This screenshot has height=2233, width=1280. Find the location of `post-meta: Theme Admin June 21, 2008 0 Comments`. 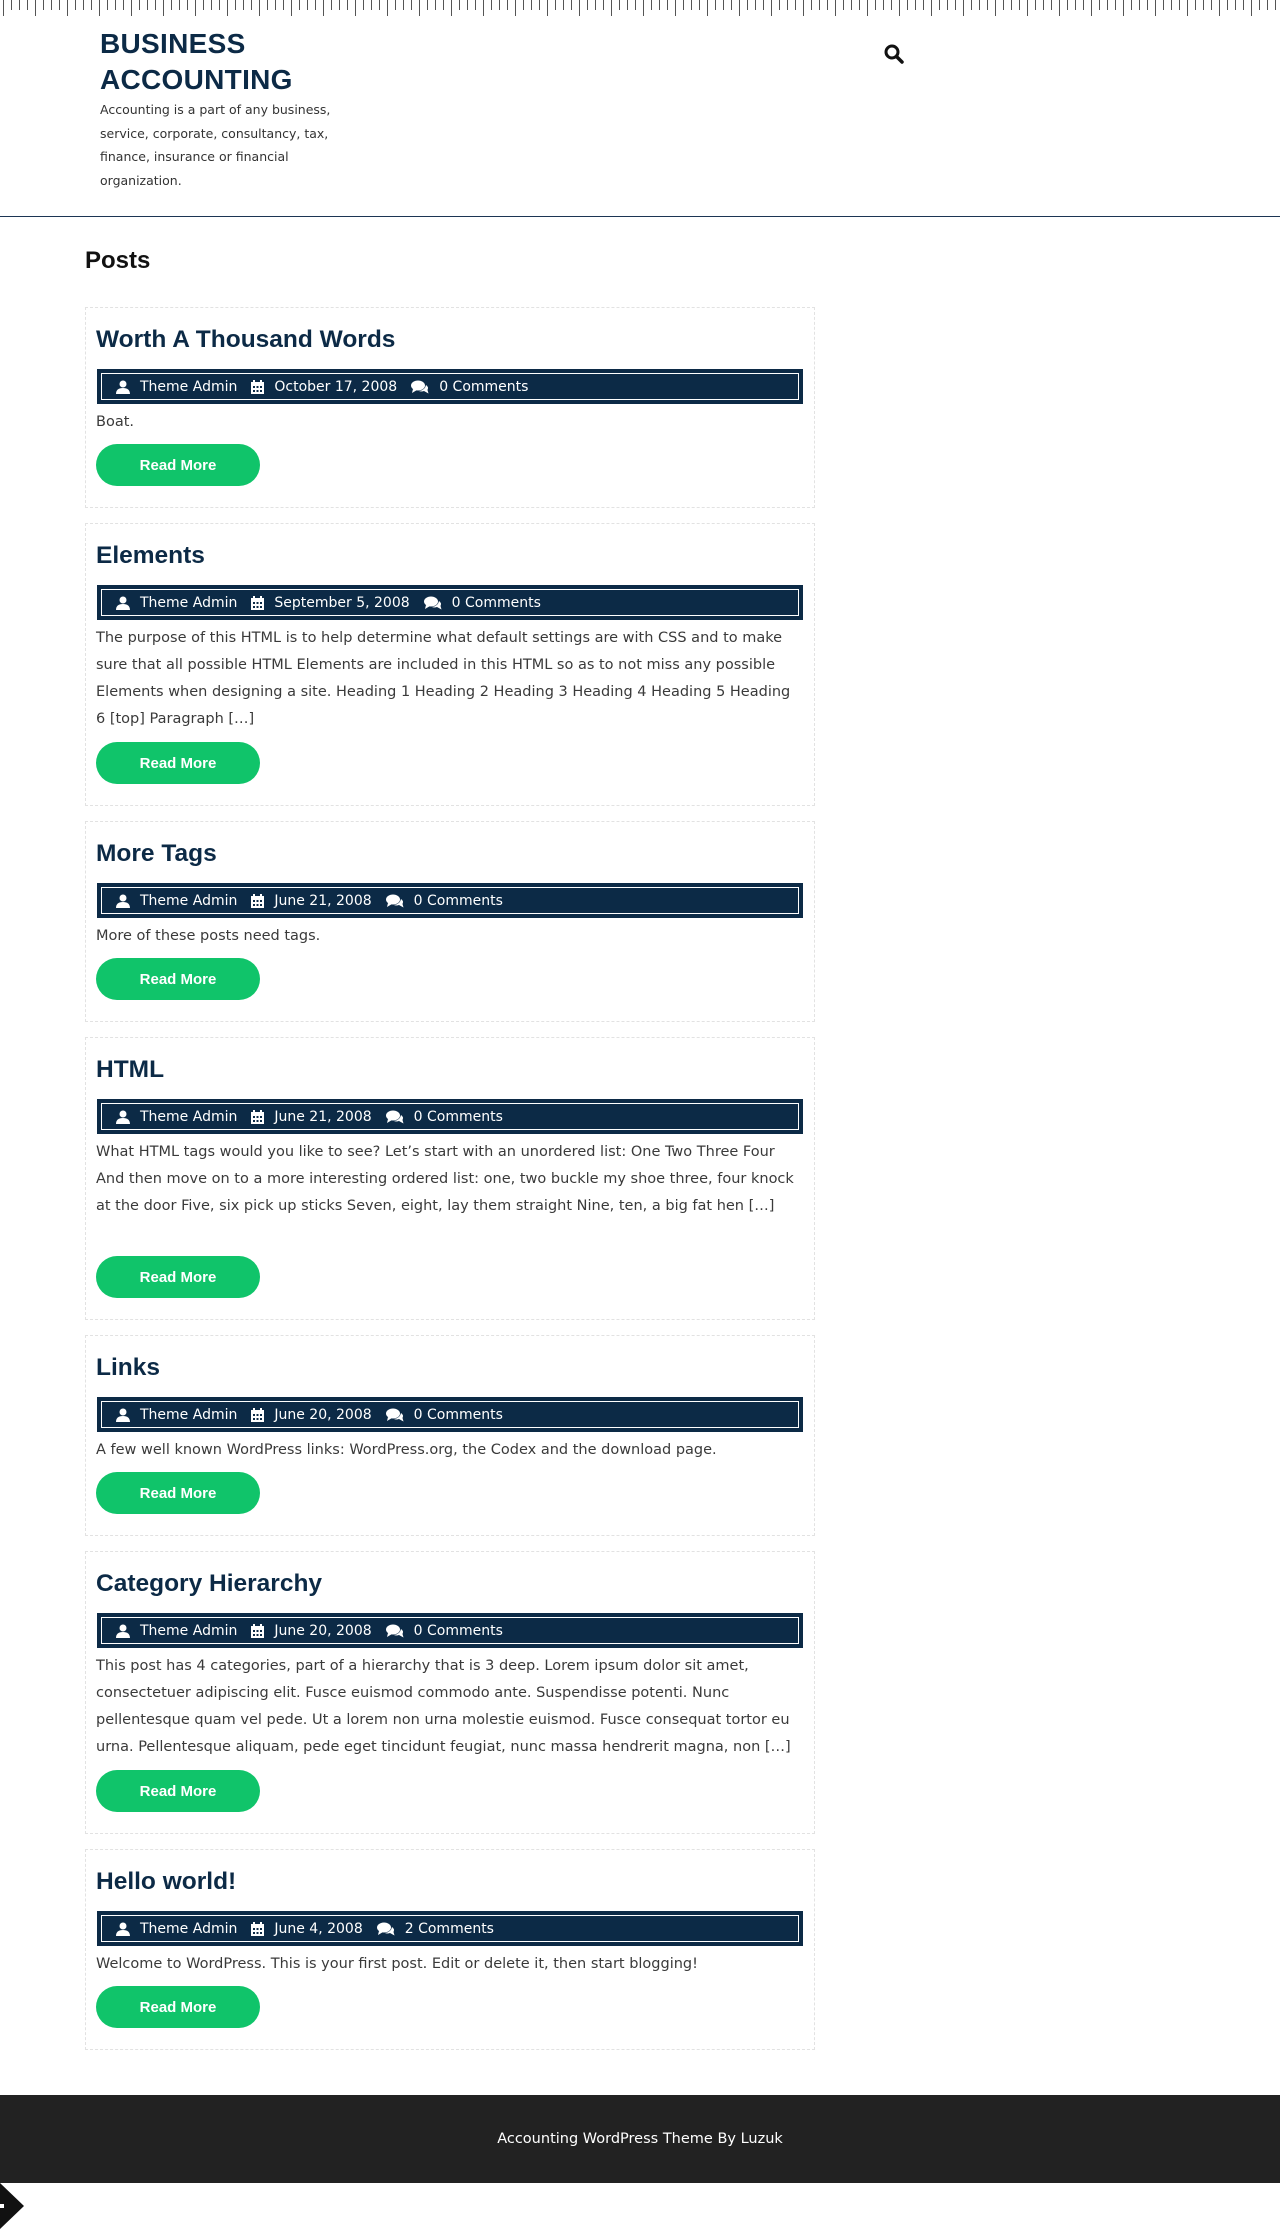

post-meta: Theme Admin June 21, 2008 0 Comments is located at coordinates (450, 1116).